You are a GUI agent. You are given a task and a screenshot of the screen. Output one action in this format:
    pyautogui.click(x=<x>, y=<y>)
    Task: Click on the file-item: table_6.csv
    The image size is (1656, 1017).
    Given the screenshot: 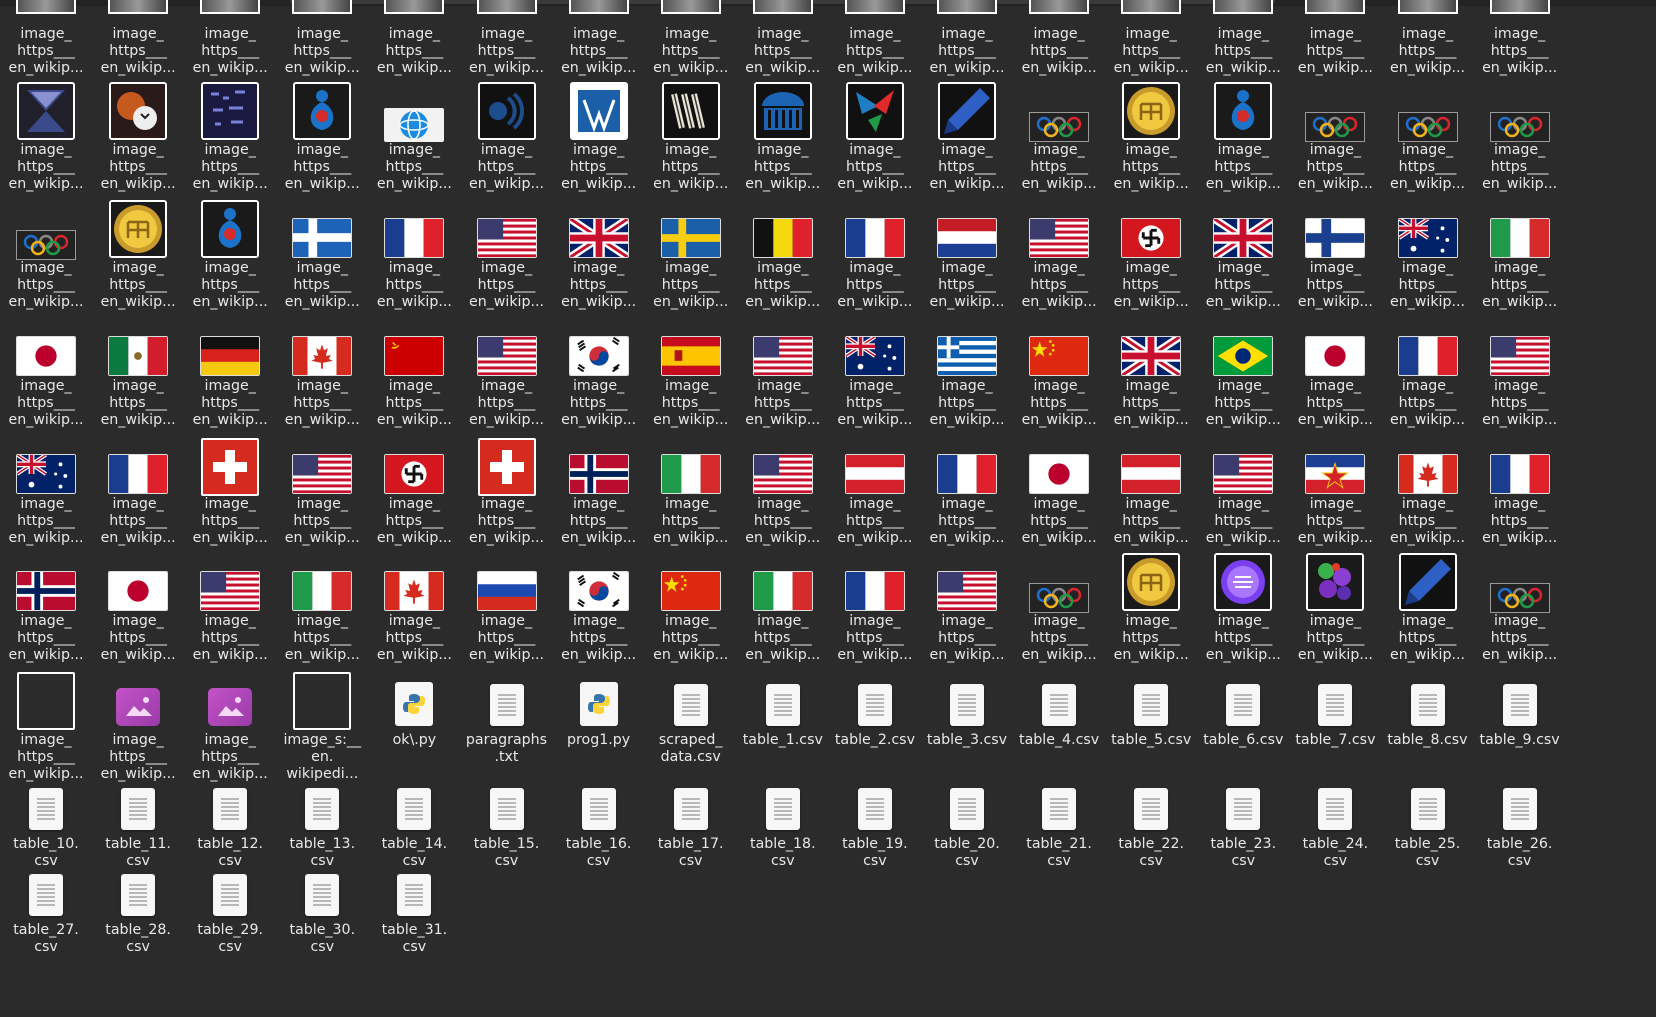 What is the action you would take?
    pyautogui.click(x=1243, y=723)
    